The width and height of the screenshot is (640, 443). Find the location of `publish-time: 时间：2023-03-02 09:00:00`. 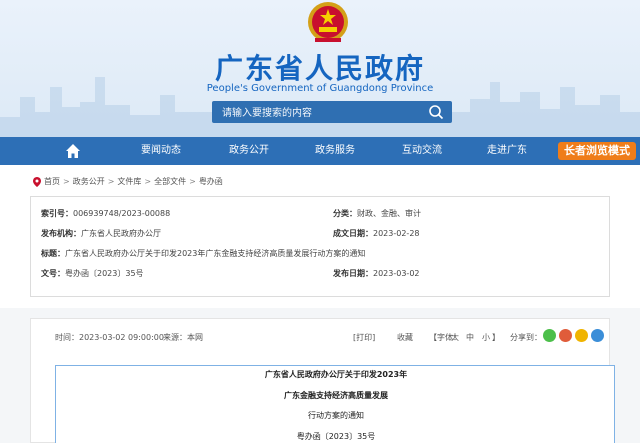

publish-time: 时间：2023-03-02 09:00:00 is located at coordinates (109, 337).